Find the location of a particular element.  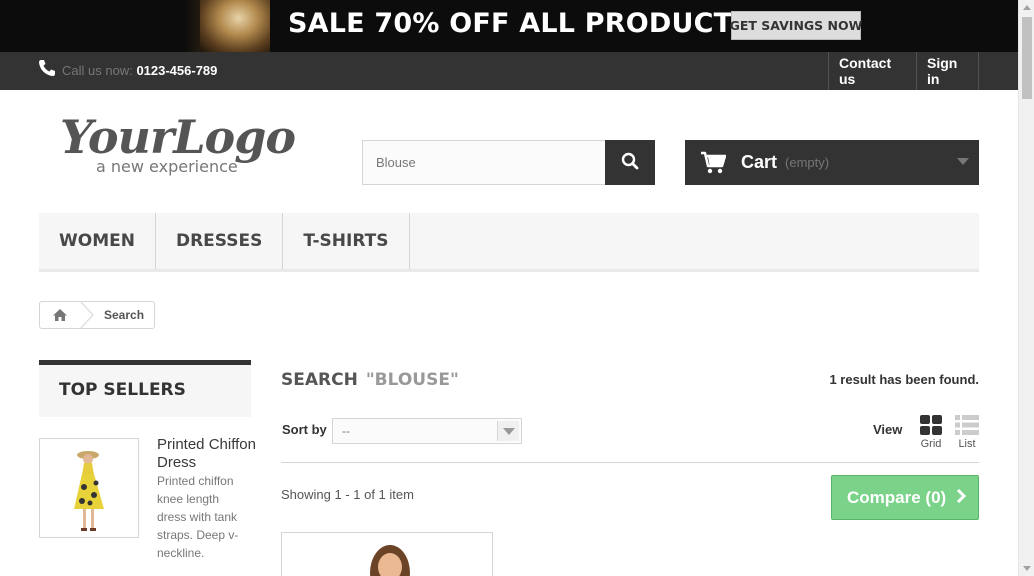

menu-item-t-shirts: T-SHIRTS is located at coordinates (346, 241).